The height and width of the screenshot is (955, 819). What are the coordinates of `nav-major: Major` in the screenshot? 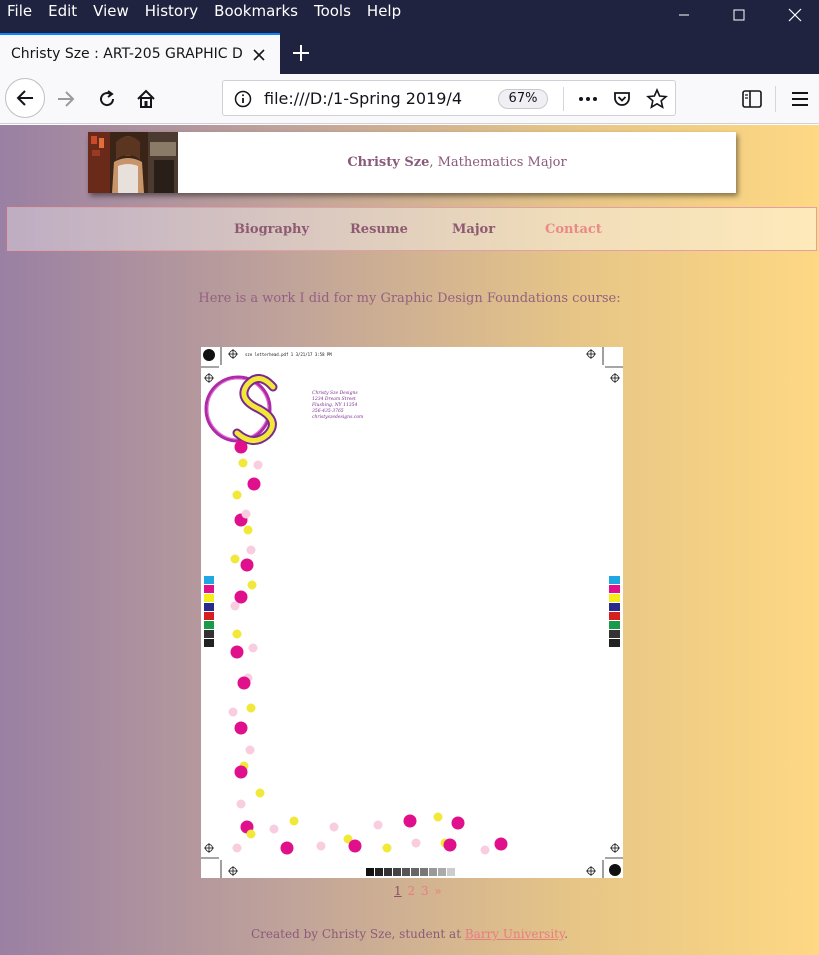 It's located at (473, 229).